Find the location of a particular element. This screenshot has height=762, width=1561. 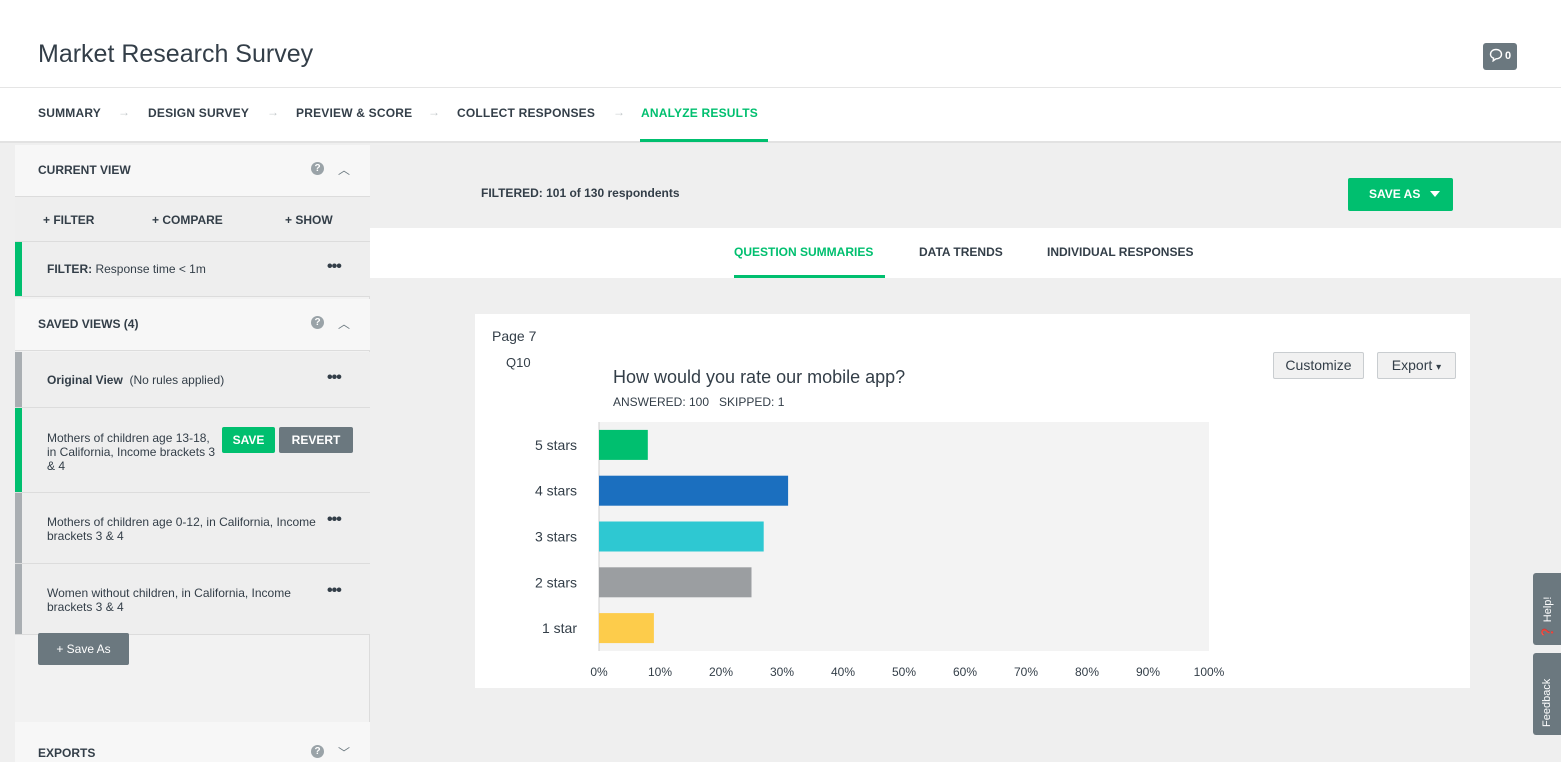

save-as-view-button: + Save As is located at coordinates (83, 649).